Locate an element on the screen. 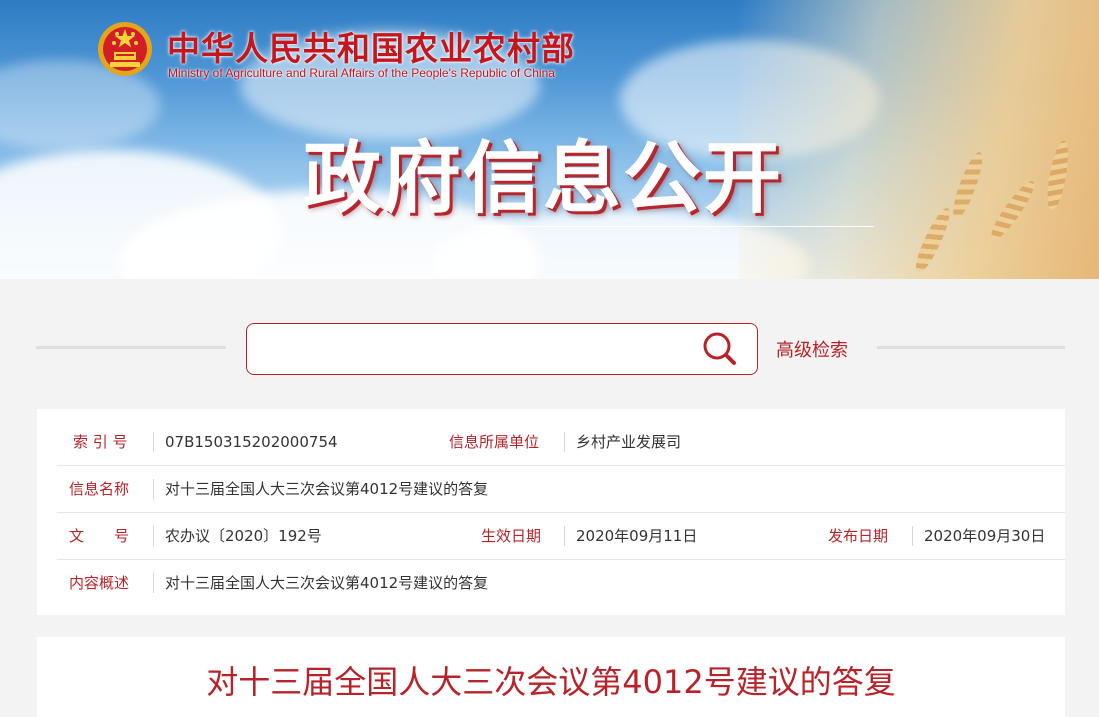  wheat-field-decoration is located at coordinates (919, 139).